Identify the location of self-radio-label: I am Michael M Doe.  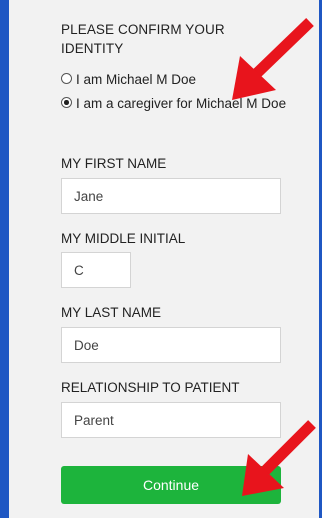
(136, 79).